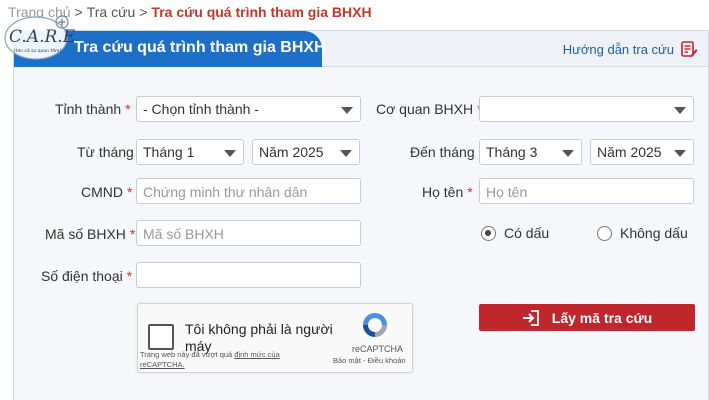 This screenshot has width=709, height=400. Describe the element at coordinates (248, 233) in the screenshot. I see `bhxh-code-input: Mã số BHXH` at that location.